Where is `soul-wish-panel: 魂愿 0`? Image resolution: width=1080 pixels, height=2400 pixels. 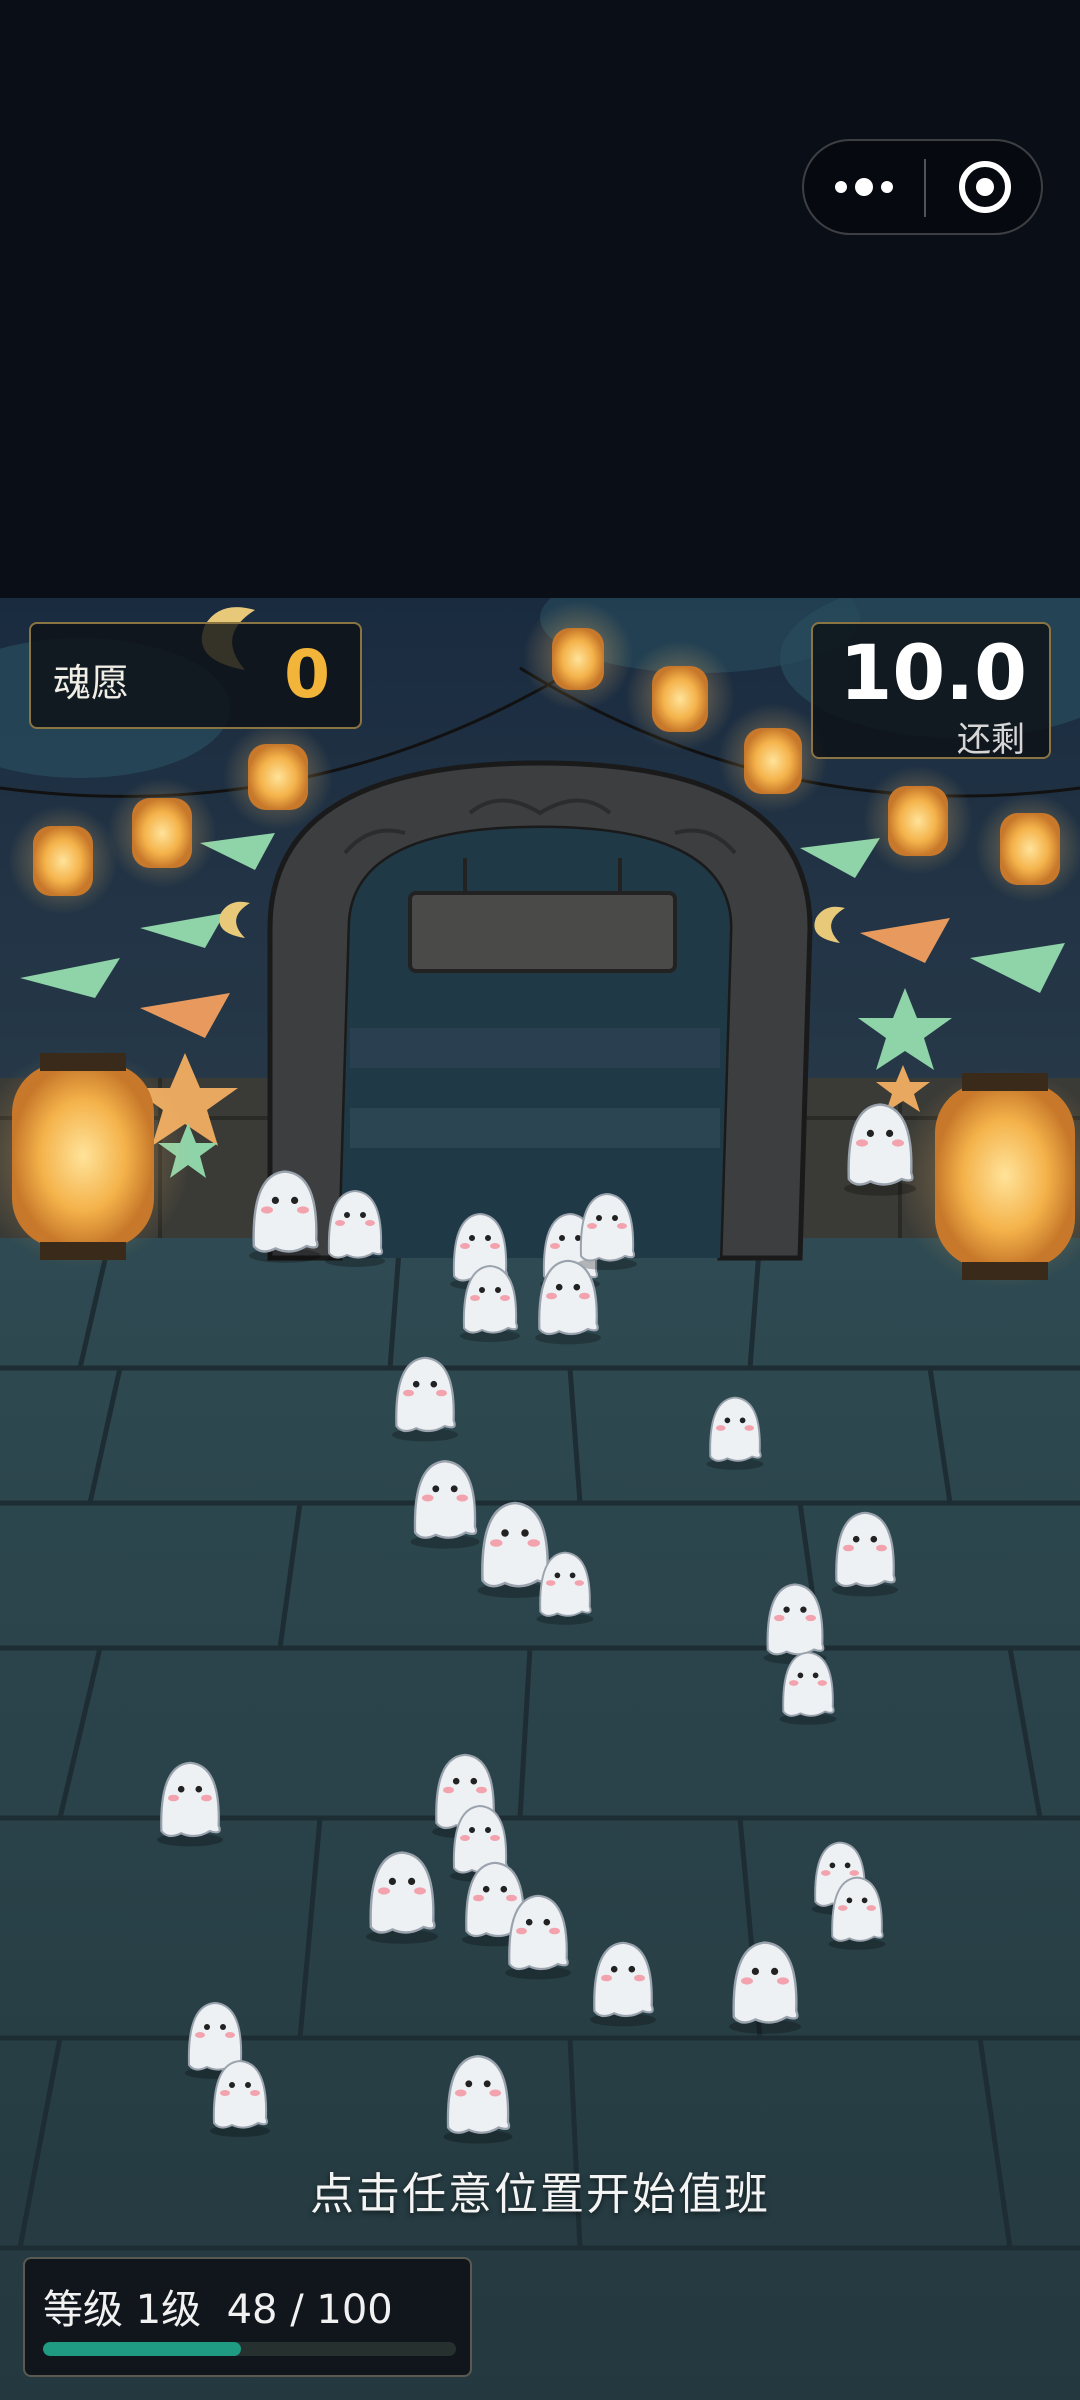
soul-wish-panel: 魂愿 0 is located at coordinates (195, 675).